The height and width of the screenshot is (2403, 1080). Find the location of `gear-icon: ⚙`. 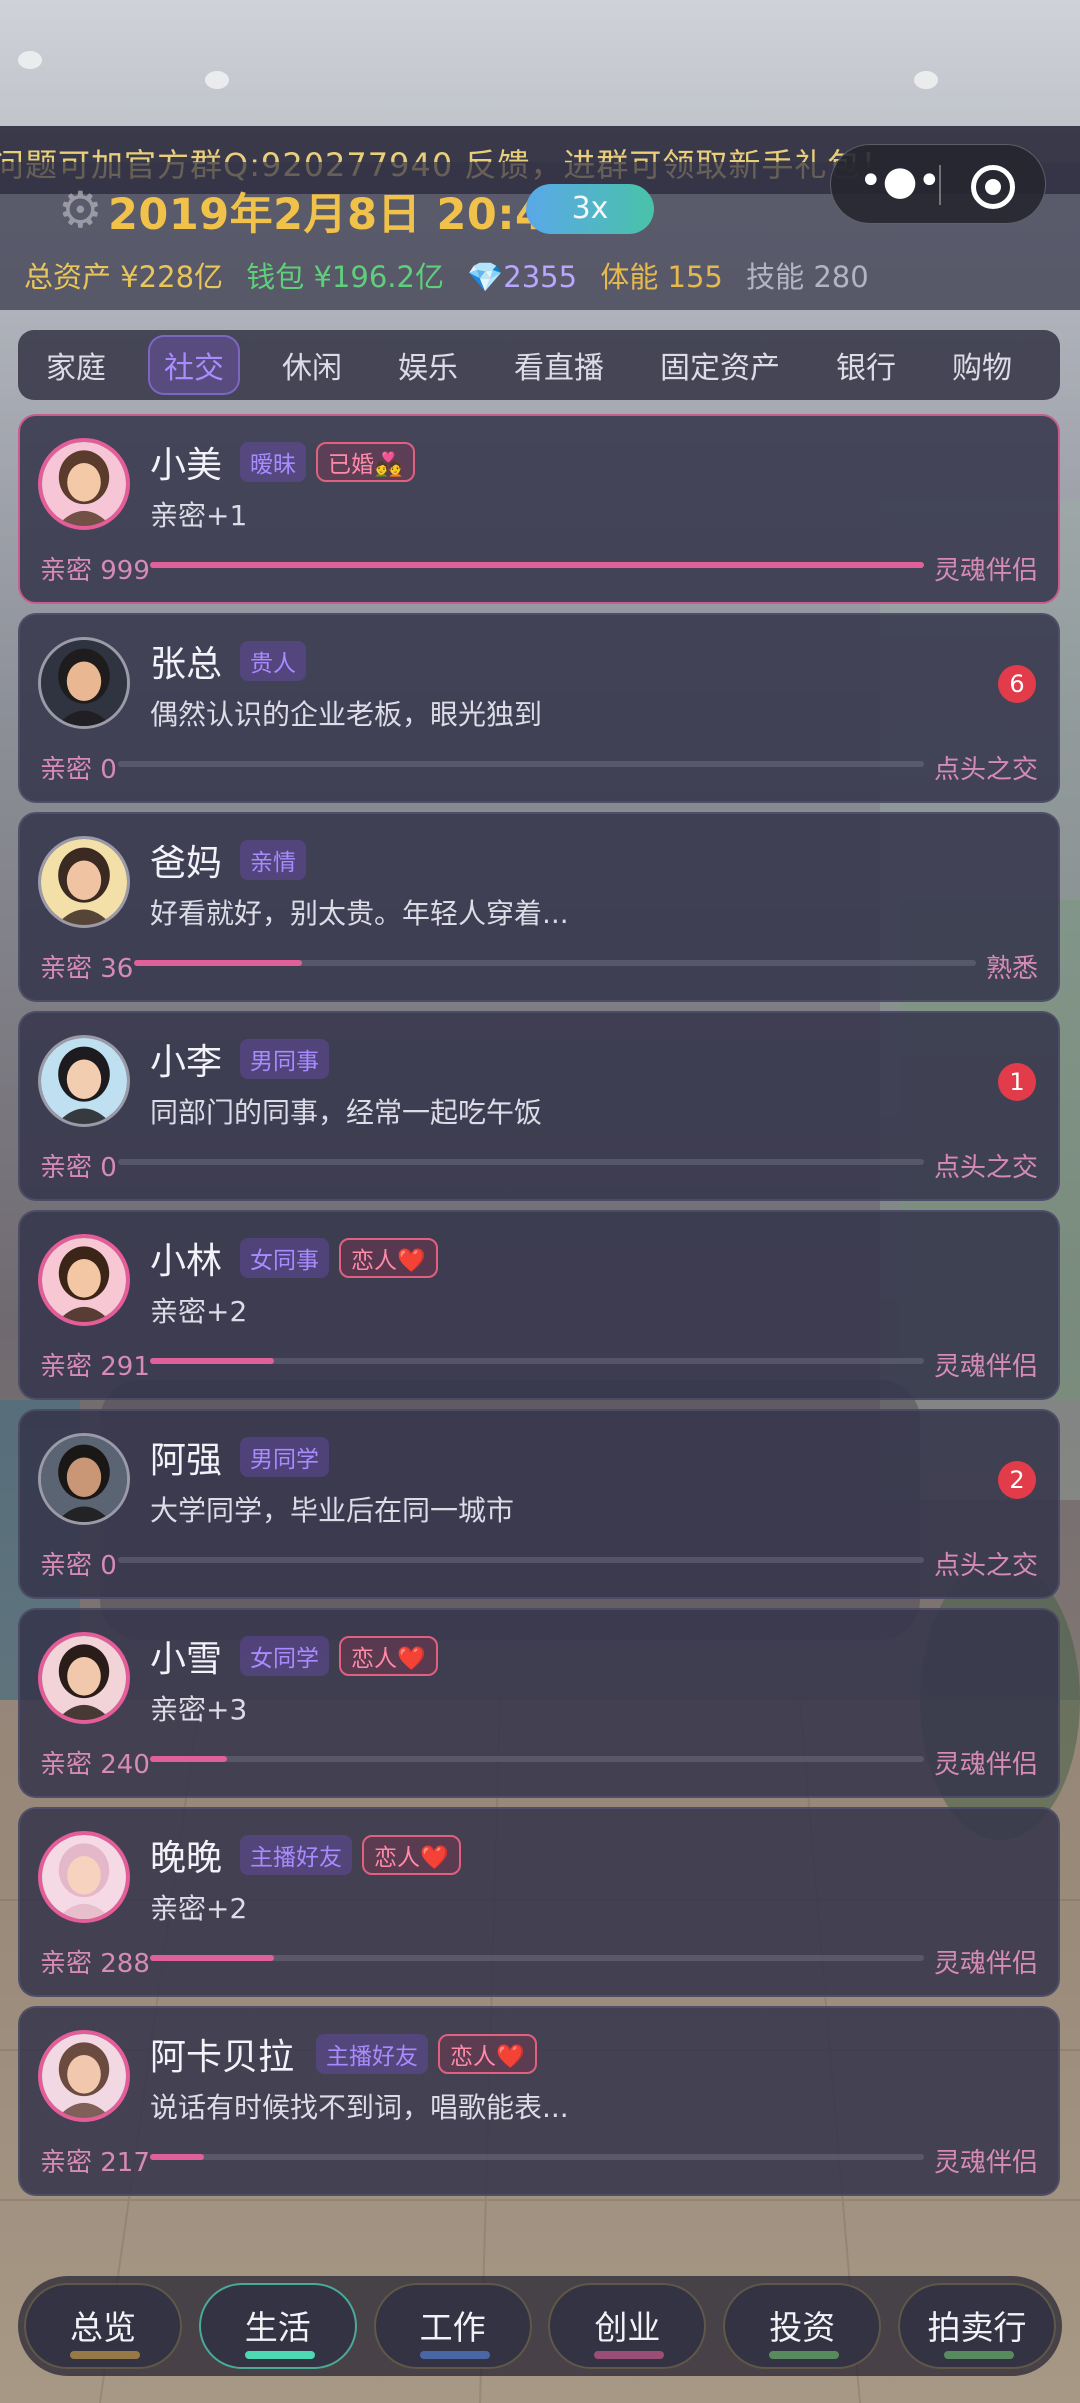

gear-icon: ⚙ is located at coordinates (84, 210).